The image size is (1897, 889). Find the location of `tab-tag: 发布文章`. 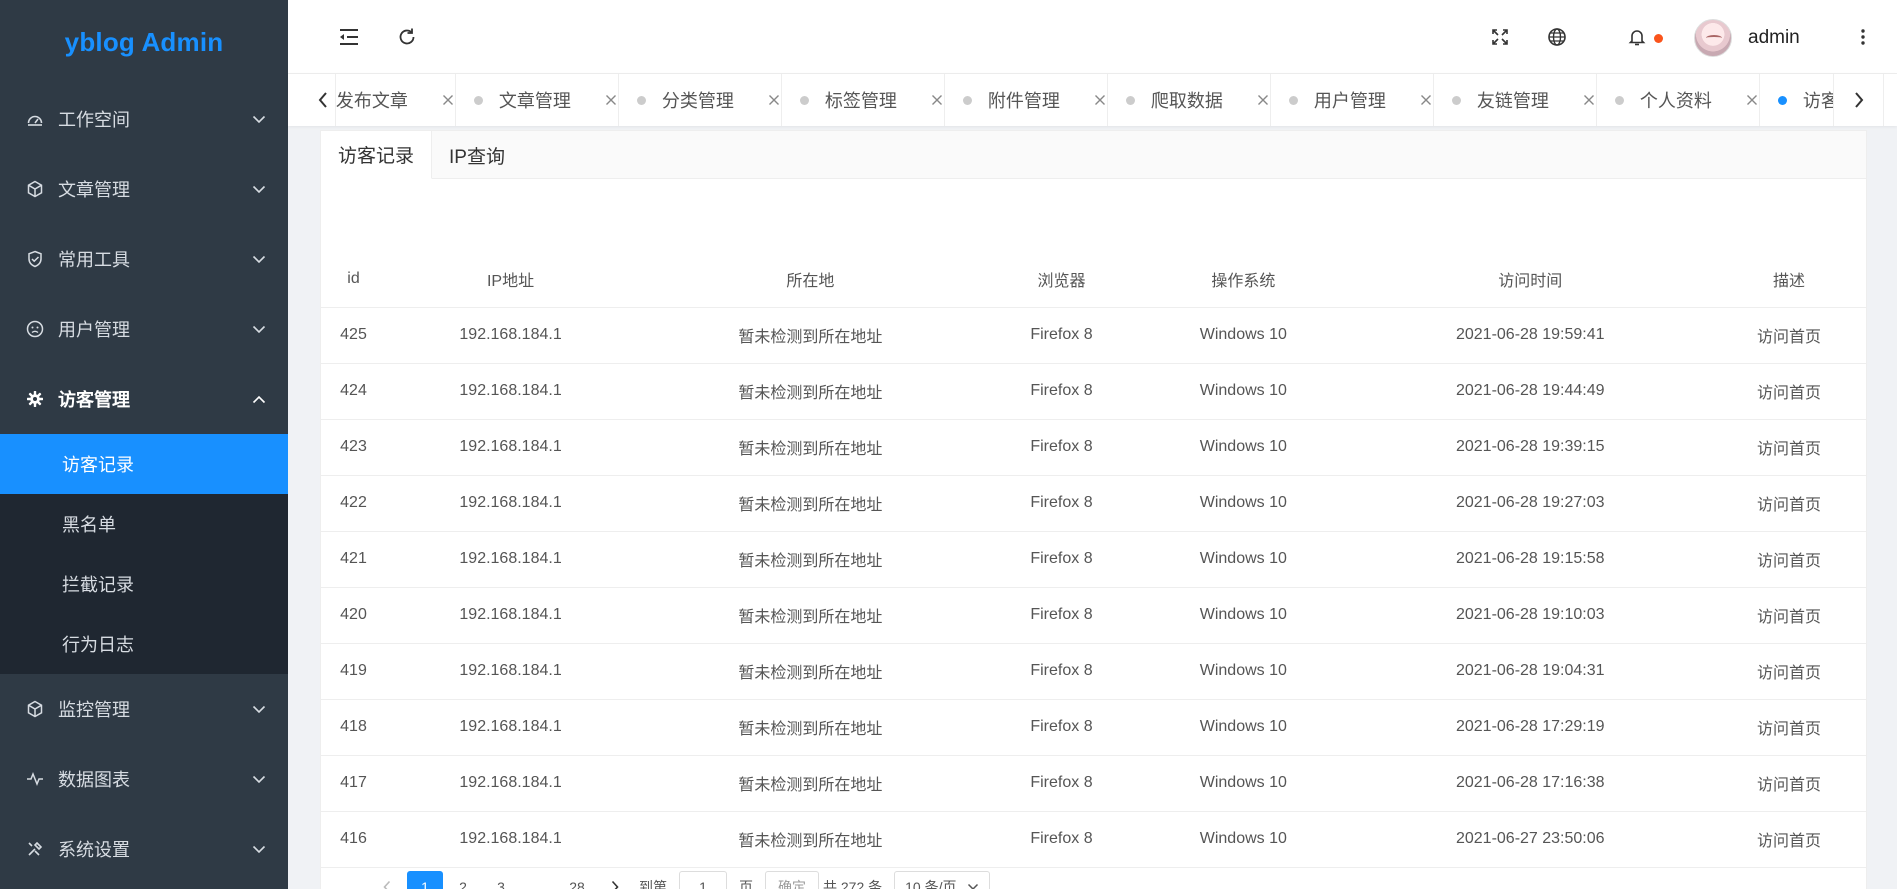

tab-tag: 发布文章 is located at coordinates (396, 100).